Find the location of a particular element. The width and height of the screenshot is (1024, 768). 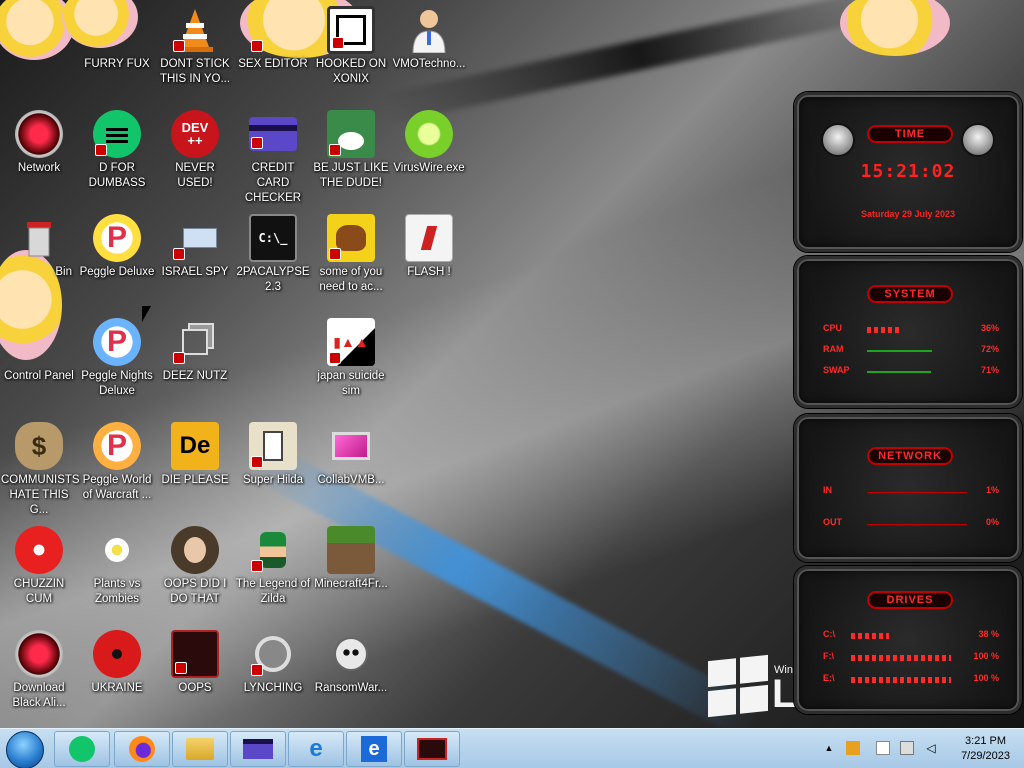

network-out-row: OUT 0% is located at coordinates (911, 524).